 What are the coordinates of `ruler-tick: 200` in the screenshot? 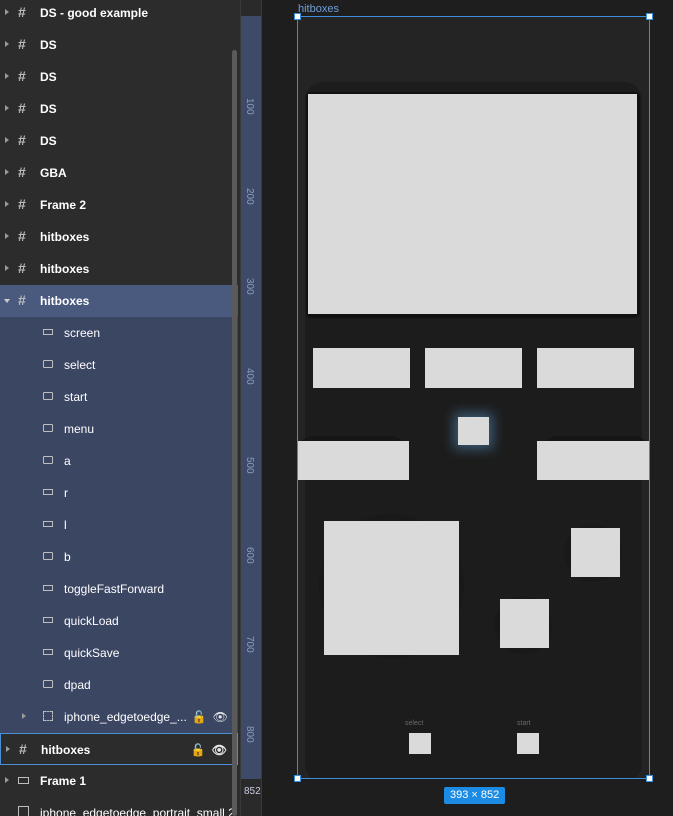 It's located at (249, 196).